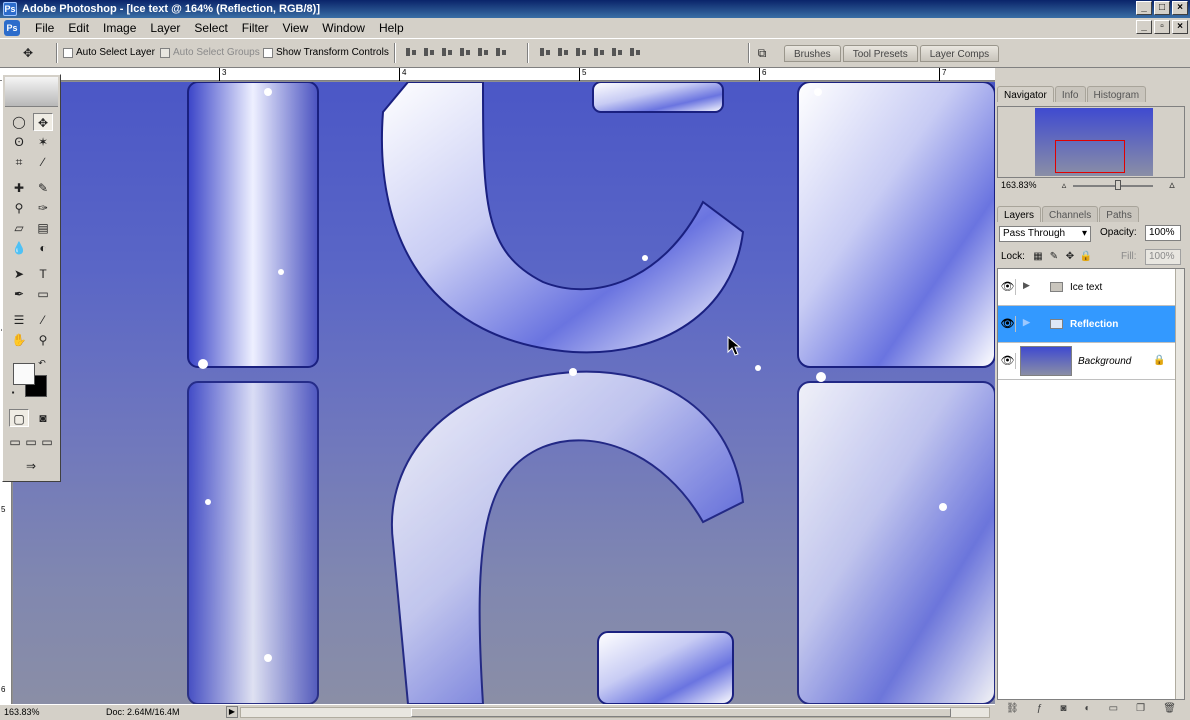 This screenshot has width=1190, height=720. Describe the element at coordinates (1162, 27) in the screenshot. I see `doc-restore-button: ▫` at that location.